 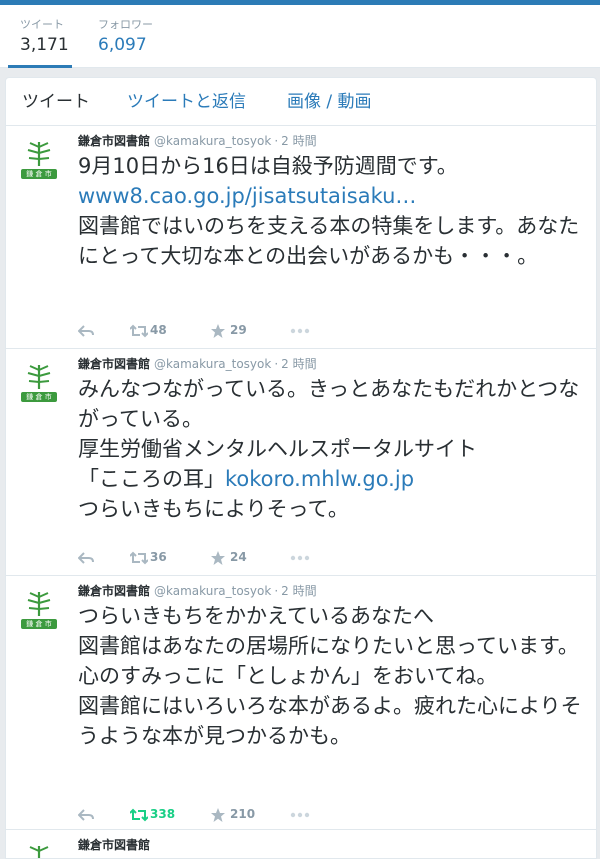 I want to click on tweets-stat-count: 3,171, so click(x=44, y=45).